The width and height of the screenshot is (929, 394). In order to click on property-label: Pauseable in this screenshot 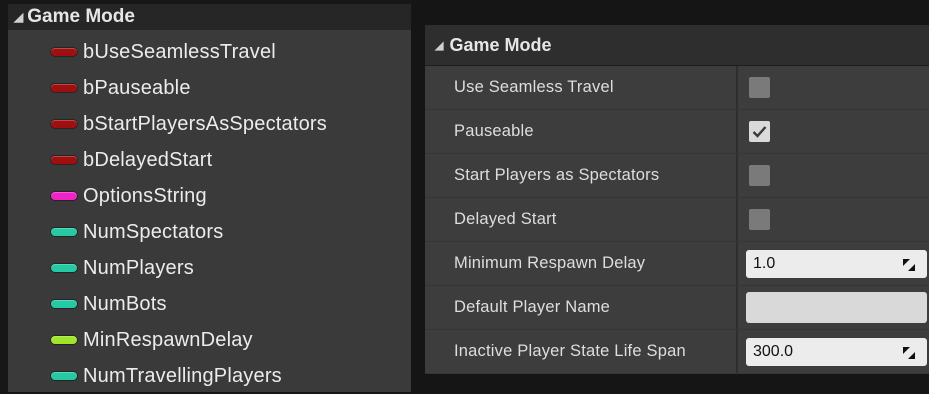, I will do `click(494, 131)`.